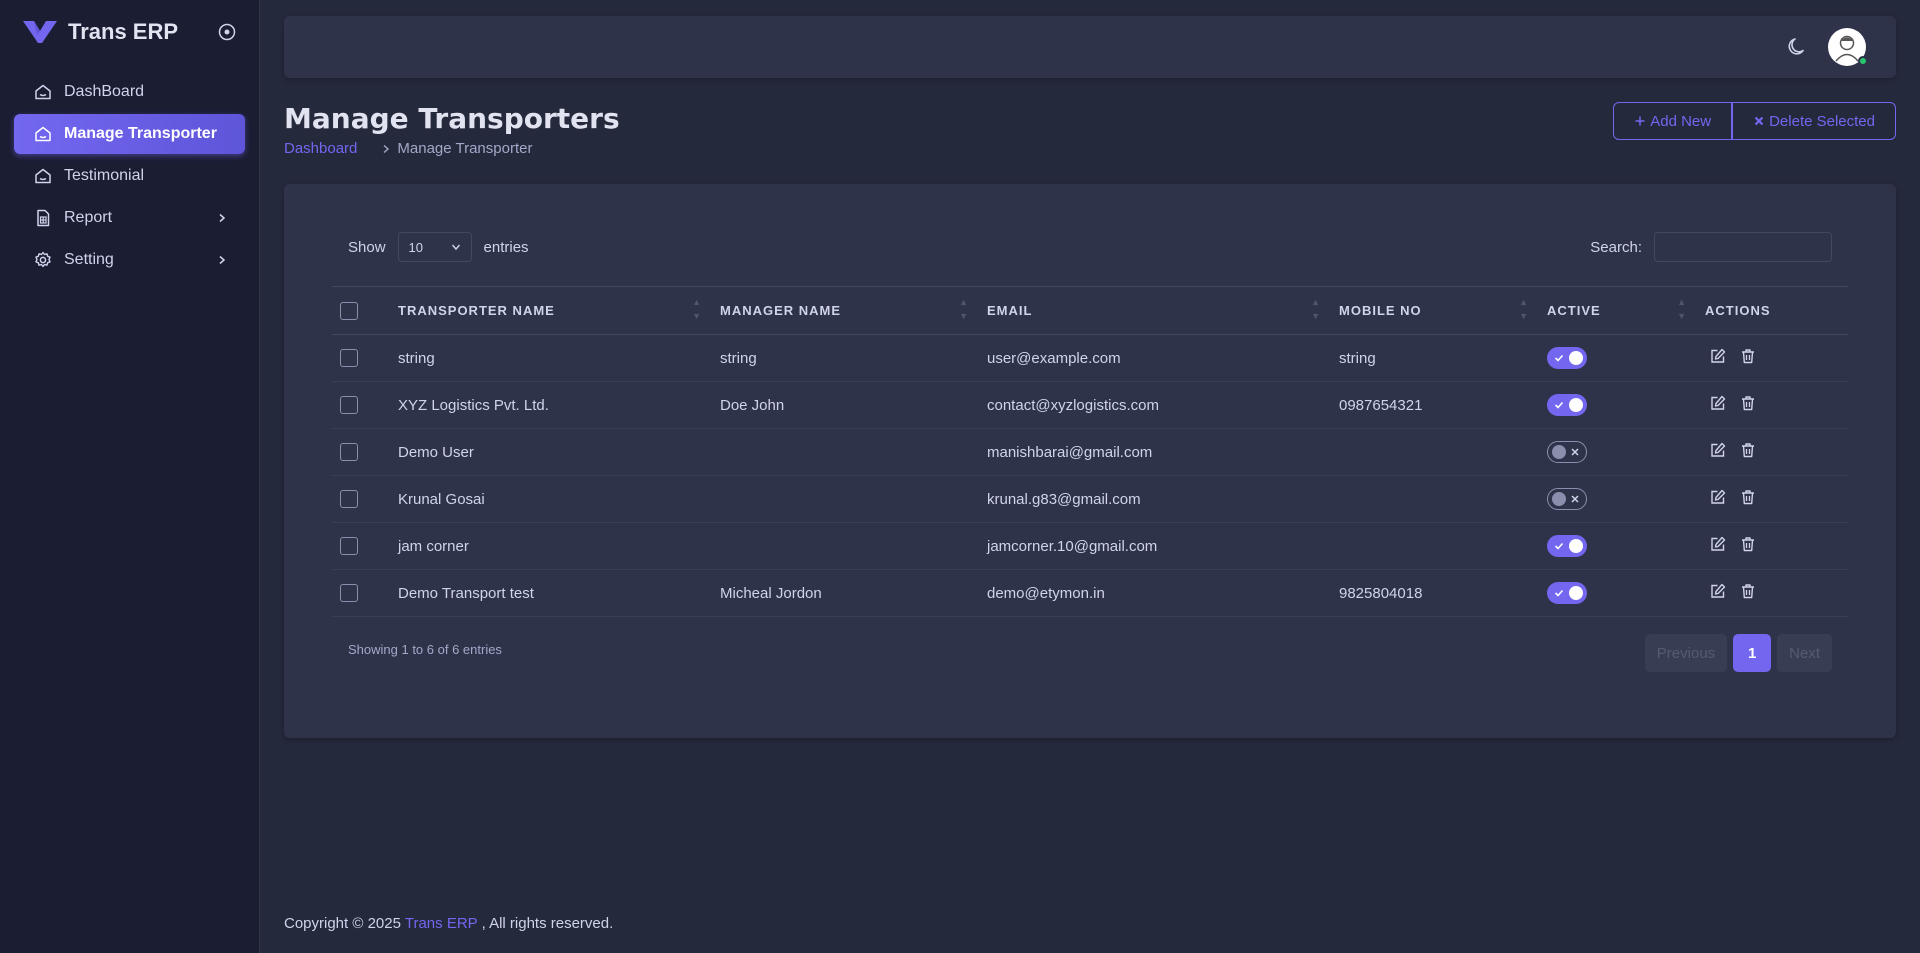  What do you see at coordinates (845, 405) in the screenshot?
I see `cell-manager-name: Doe John` at bounding box center [845, 405].